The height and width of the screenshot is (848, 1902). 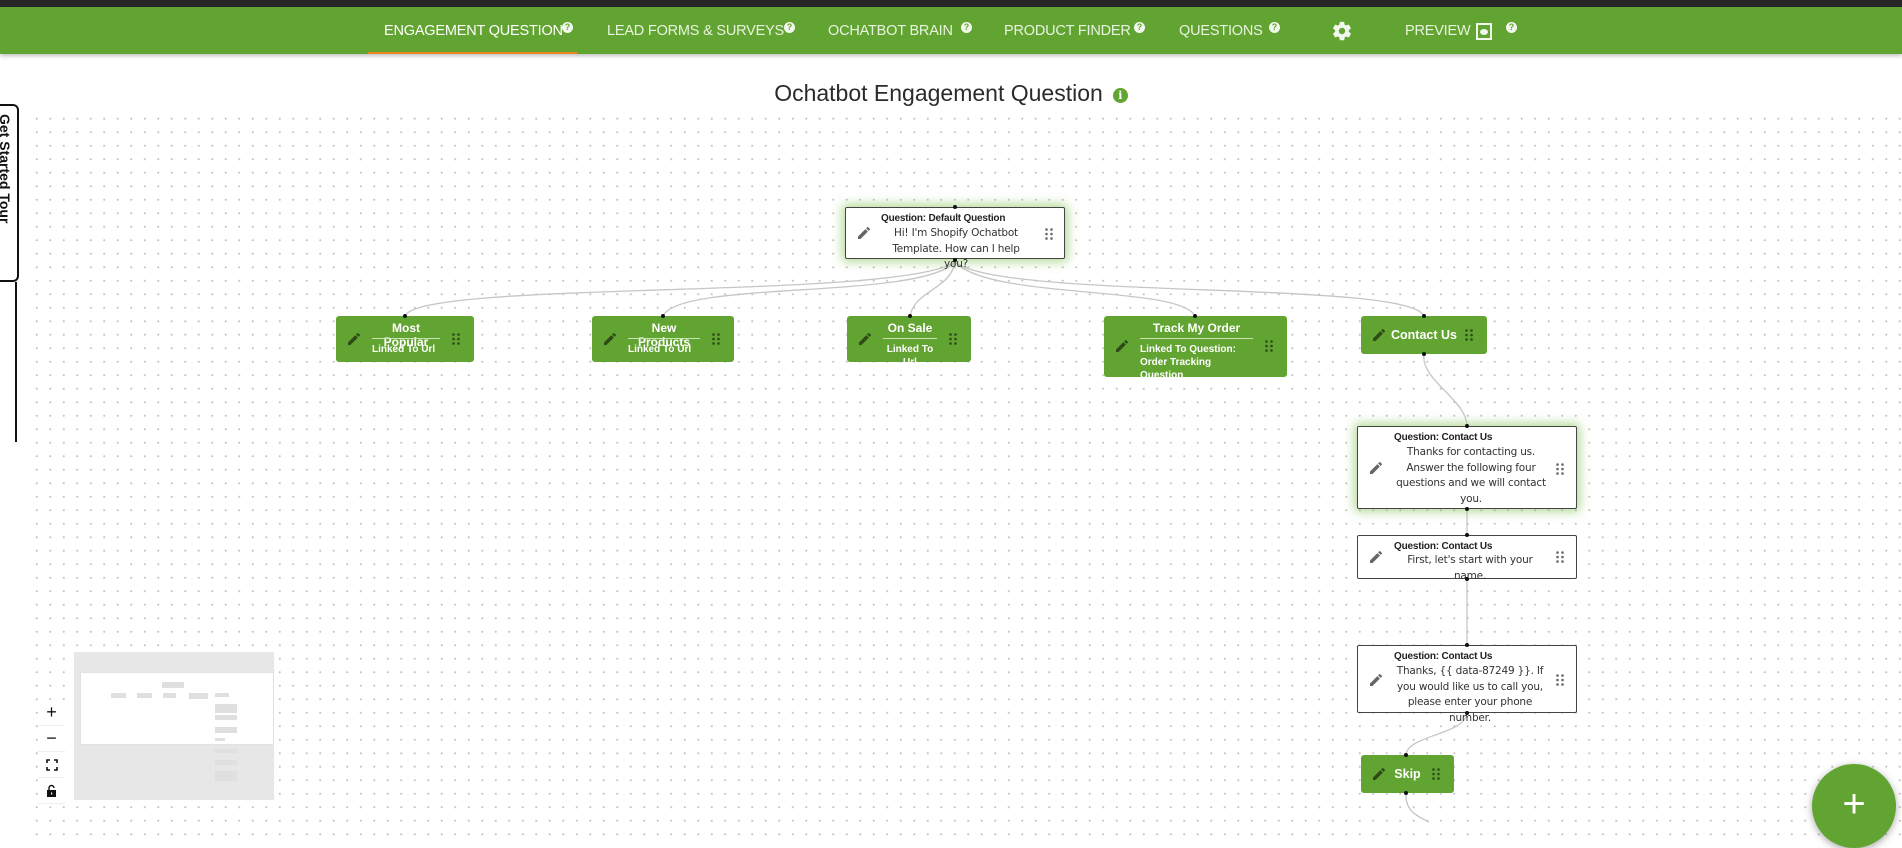 I want to click on tab-label: OCHATBOT BRAIN, so click(x=890, y=30).